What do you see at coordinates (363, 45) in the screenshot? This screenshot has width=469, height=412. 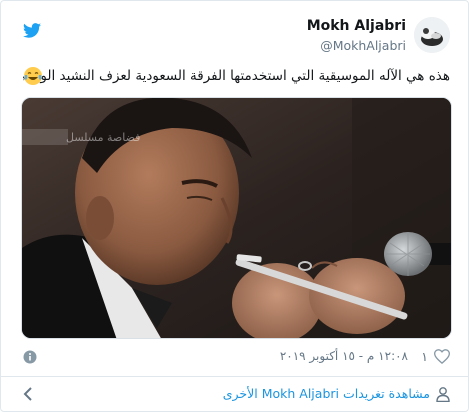 I see `author-handle: @MokhAljabri` at bounding box center [363, 45].